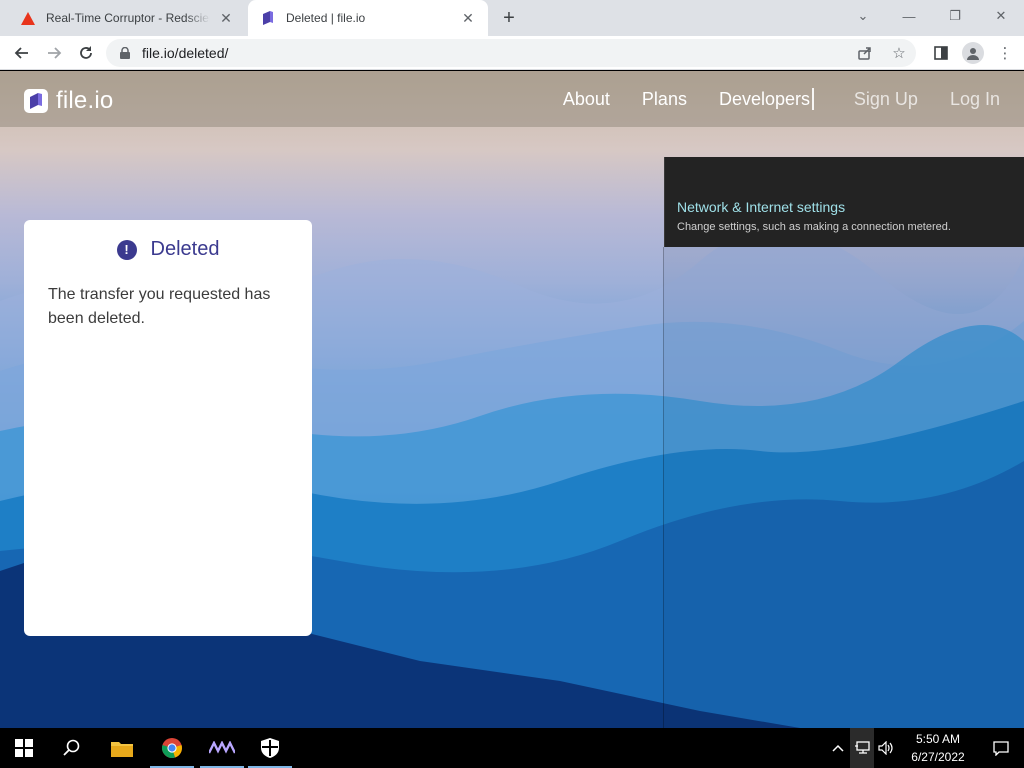 Image resolution: width=1024 pixels, height=768 pixels. I want to click on corruptor-app-icon, so click(222, 748).